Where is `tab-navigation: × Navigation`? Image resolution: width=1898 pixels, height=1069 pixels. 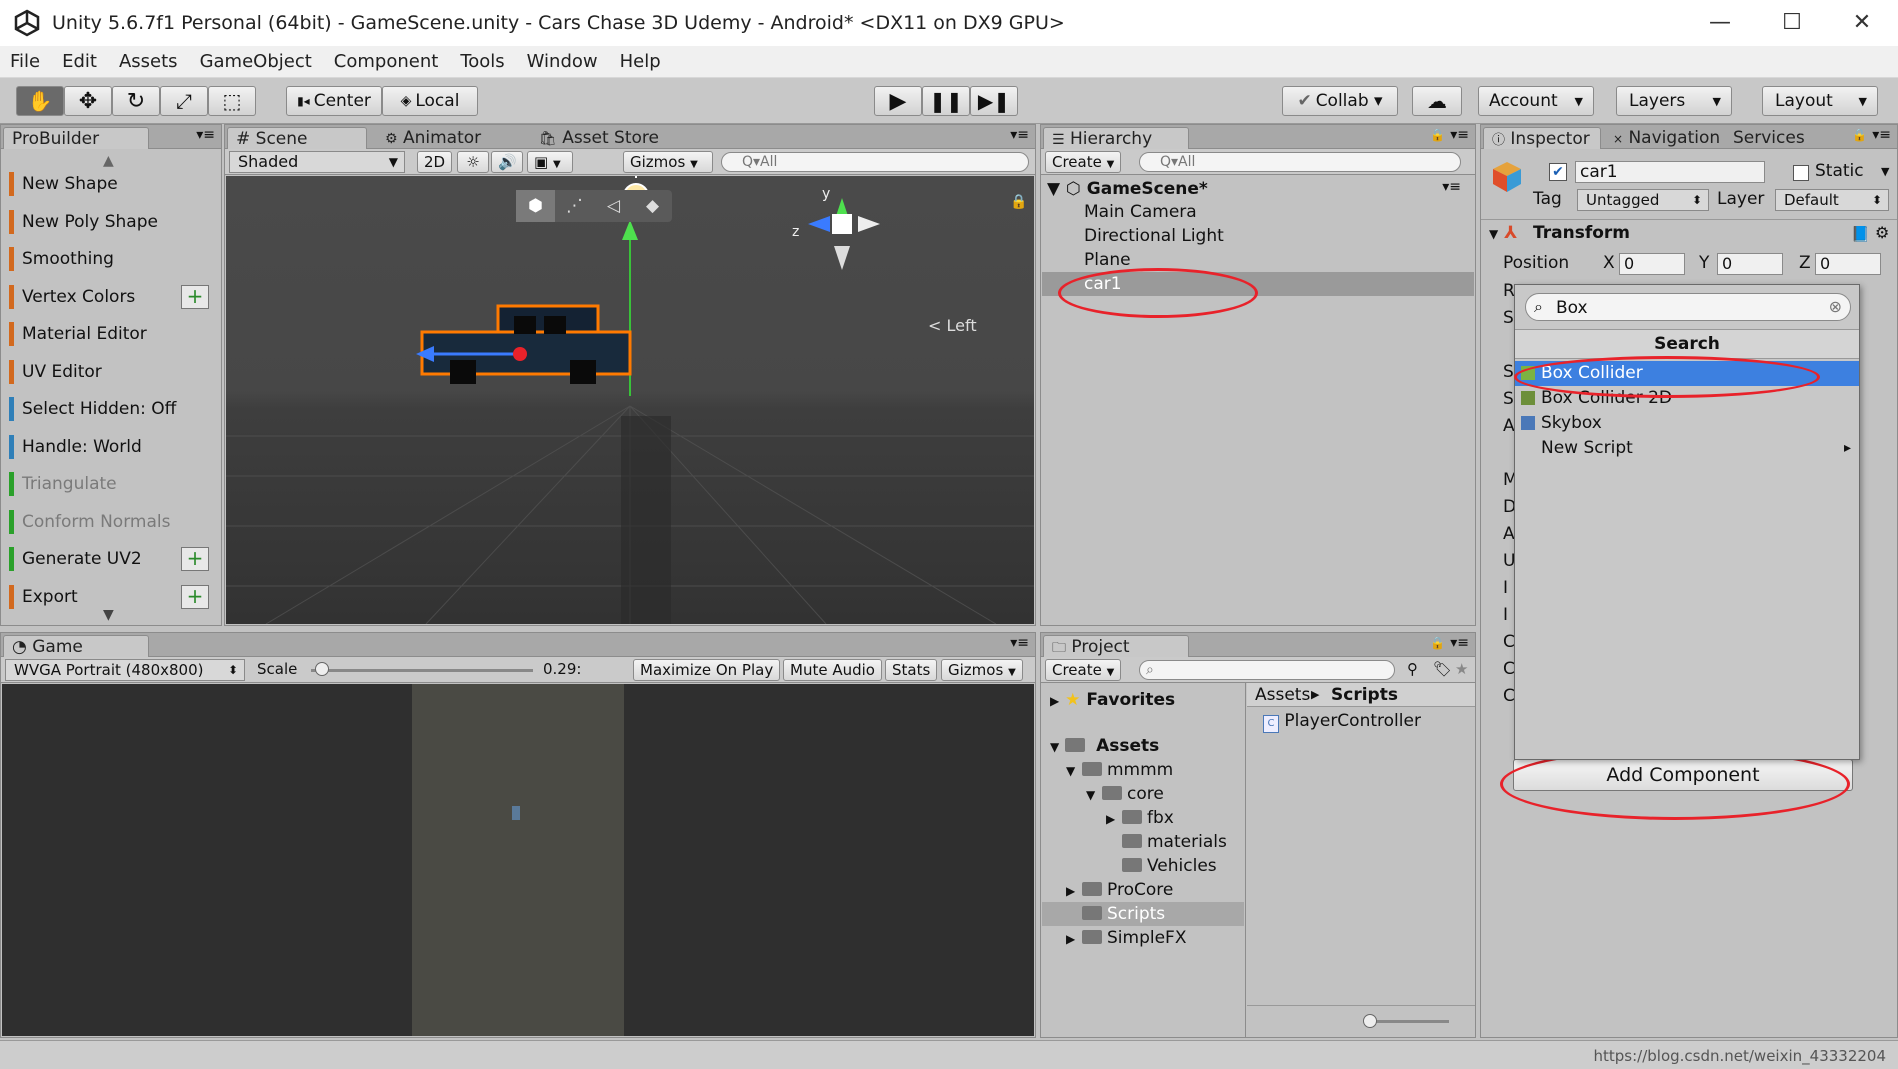 tab-navigation: × Navigation is located at coordinates (1666, 138).